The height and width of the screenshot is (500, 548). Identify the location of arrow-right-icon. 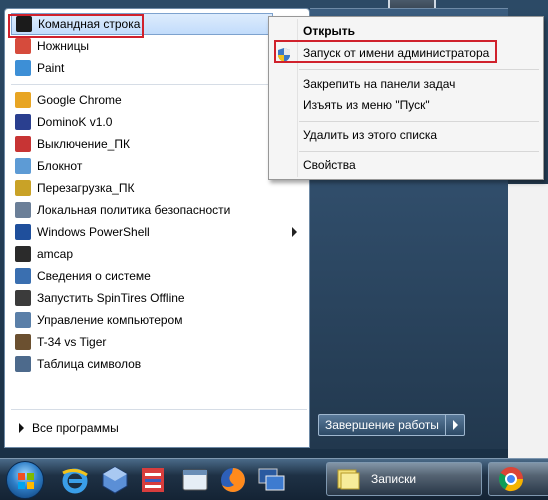
(21, 428).